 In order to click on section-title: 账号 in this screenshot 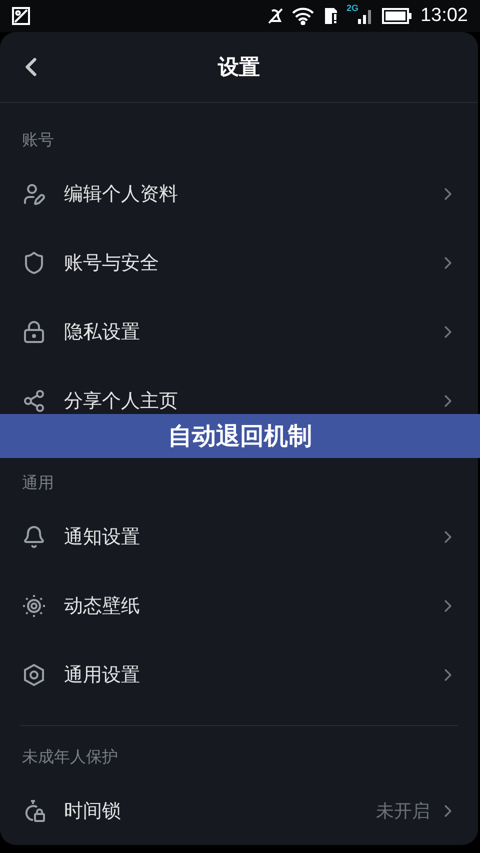, I will do `click(38, 140)`.